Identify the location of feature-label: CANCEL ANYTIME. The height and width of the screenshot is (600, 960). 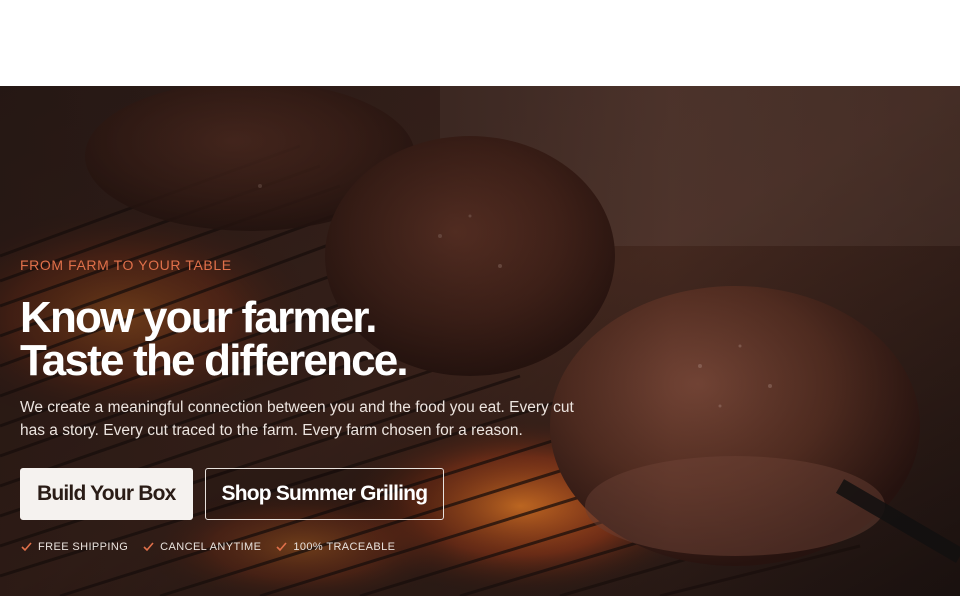
(211, 546).